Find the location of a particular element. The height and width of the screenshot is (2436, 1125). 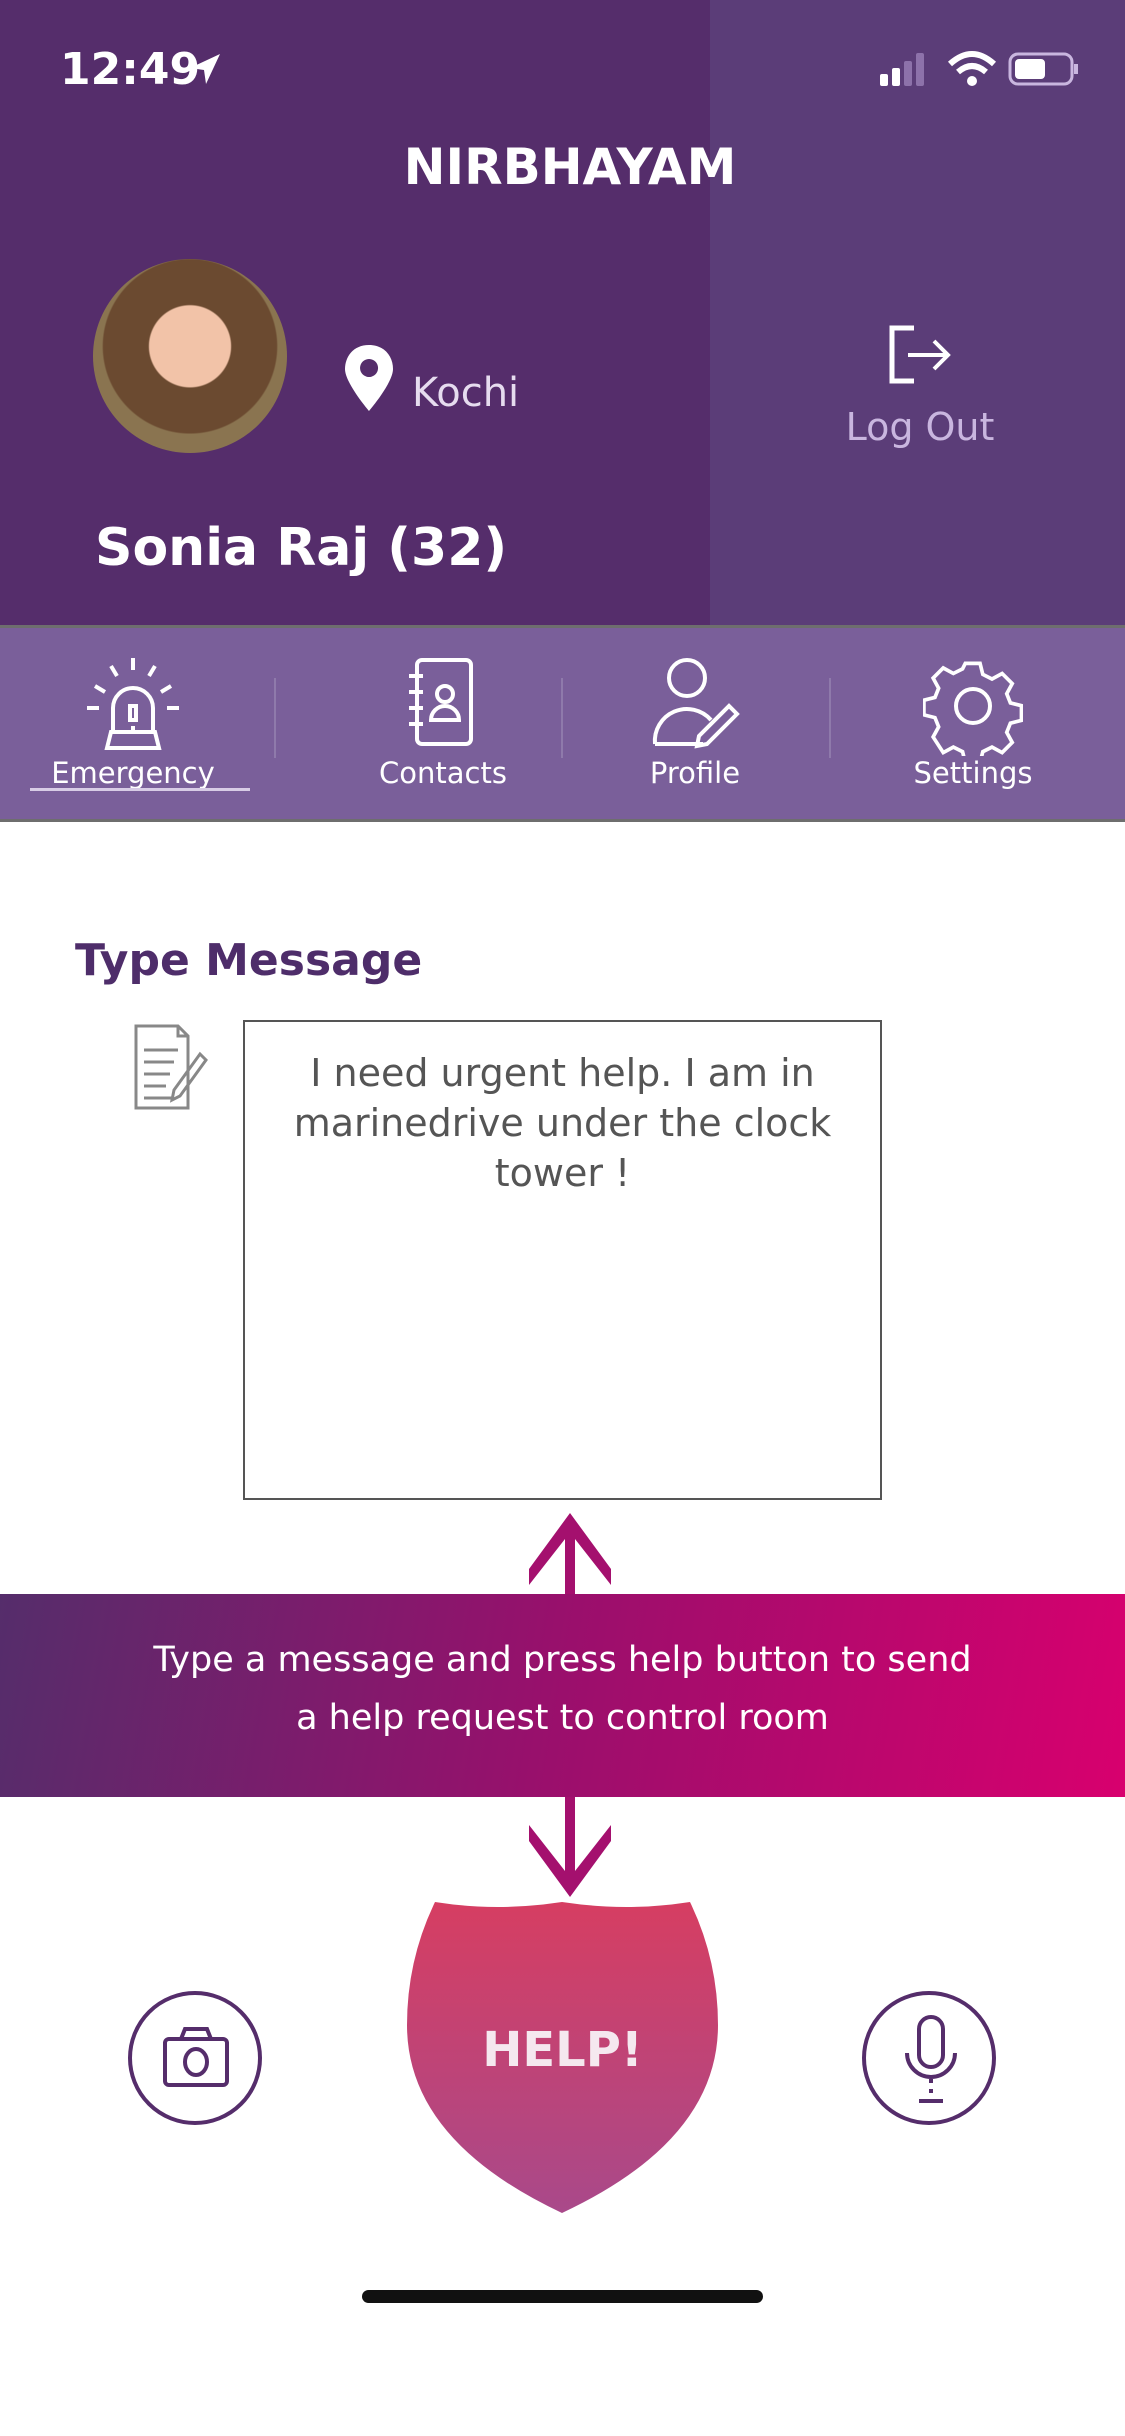

tab-contacts: Contacts is located at coordinates (443, 723).